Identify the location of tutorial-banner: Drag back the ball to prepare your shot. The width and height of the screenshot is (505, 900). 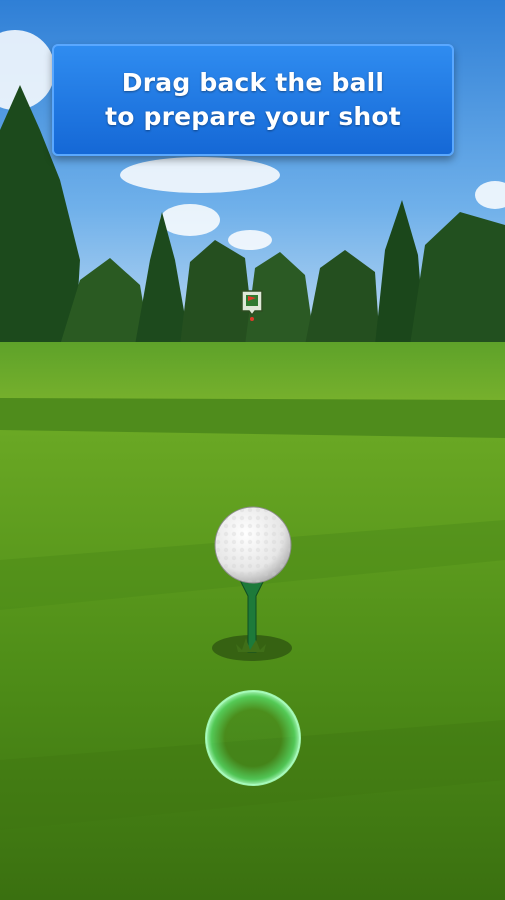
(253, 100).